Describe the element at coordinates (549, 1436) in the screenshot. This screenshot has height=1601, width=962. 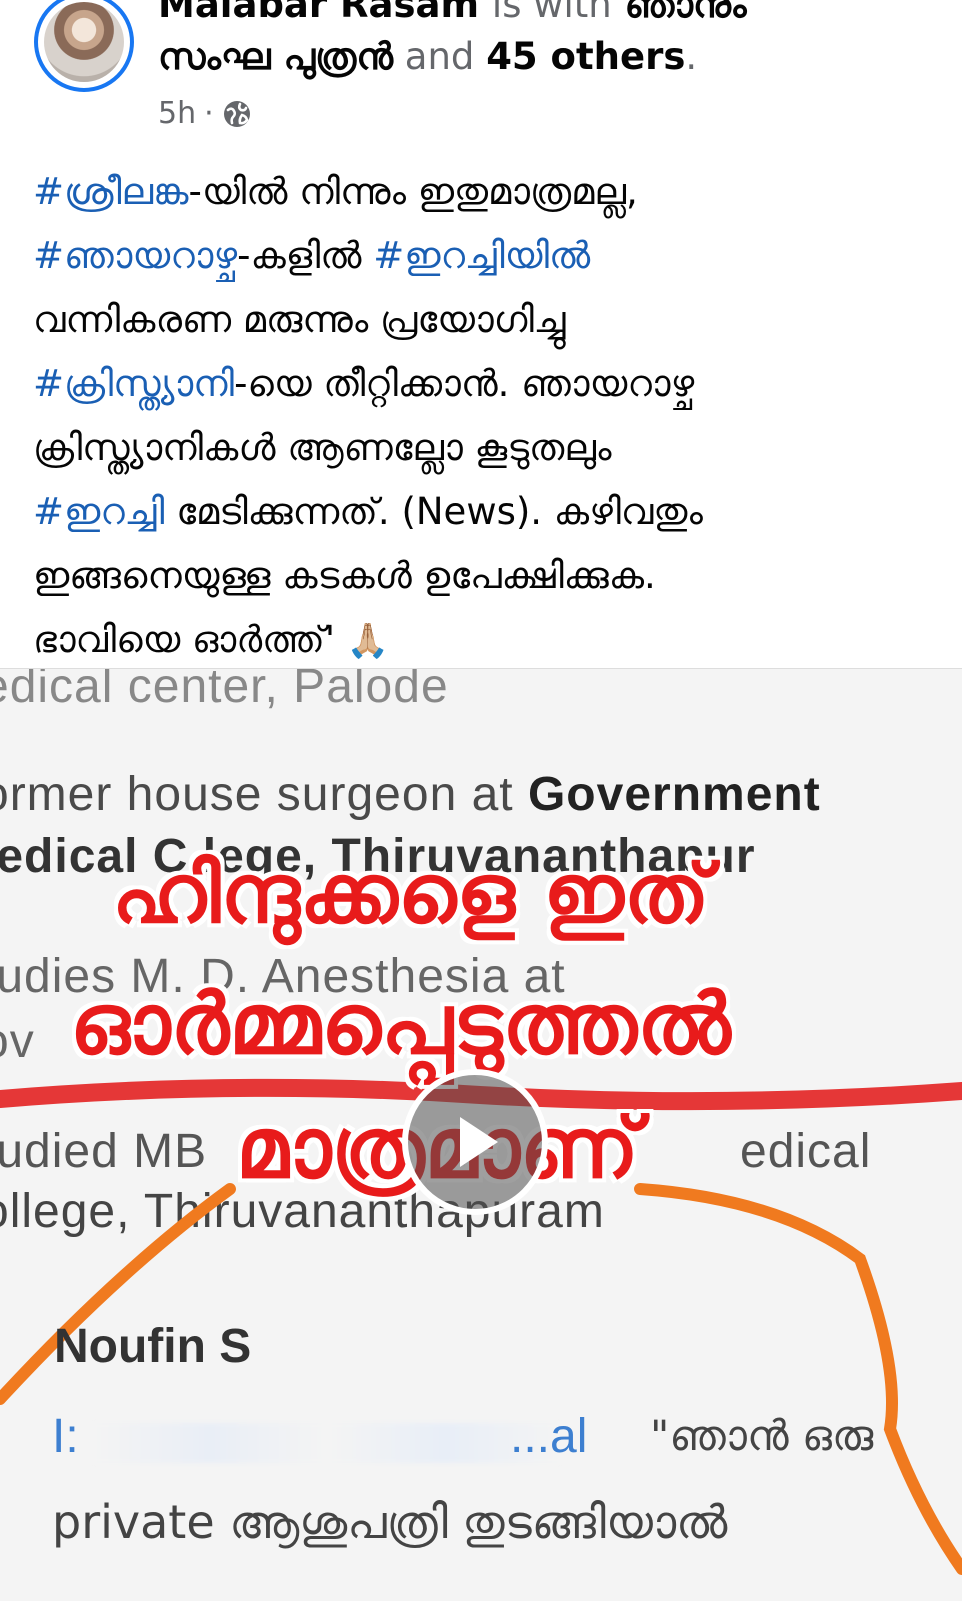
I see `text-segment: ...al` at that location.